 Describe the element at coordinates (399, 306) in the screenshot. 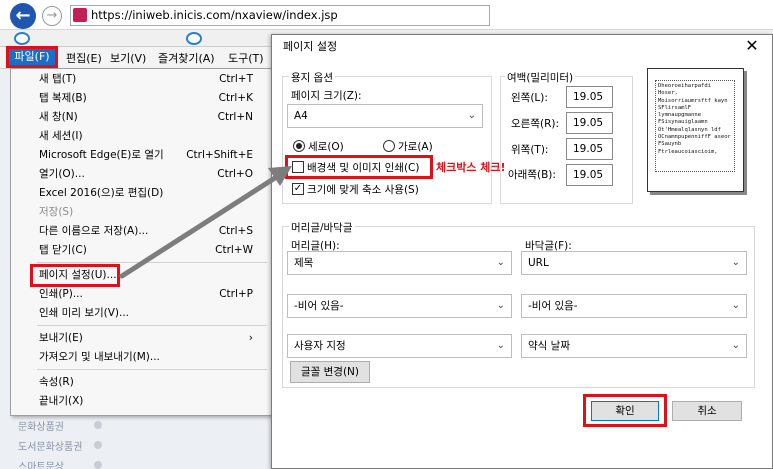

I see `header-select-2: -비어 있음- ⌄` at that location.